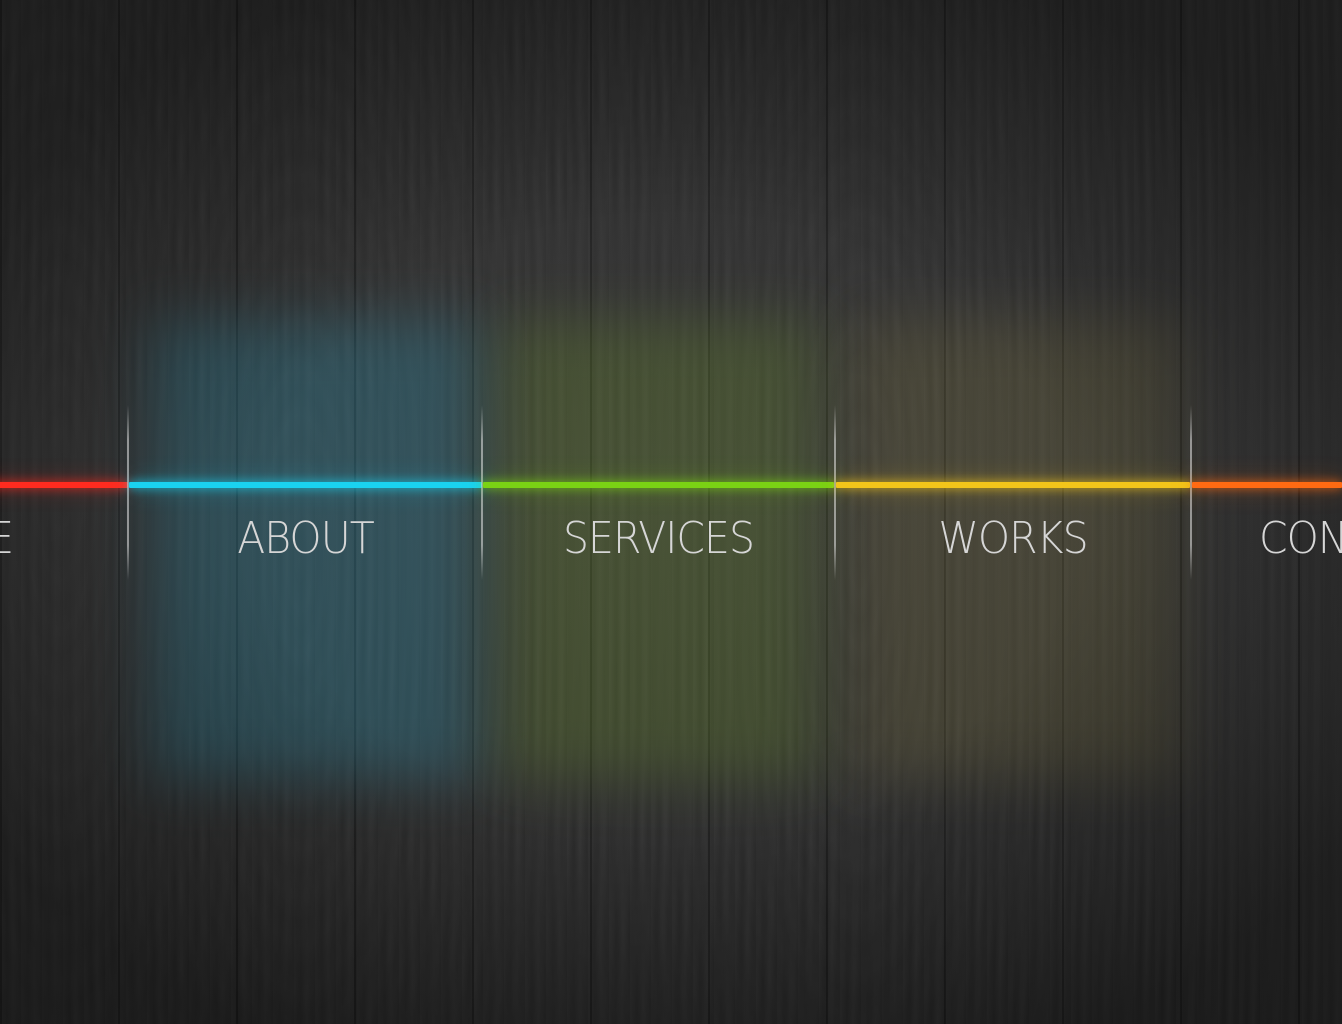 This screenshot has width=1342, height=1024. What do you see at coordinates (658, 538) in the screenshot?
I see `nav-label-services: SERVICES` at bounding box center [658, 538].